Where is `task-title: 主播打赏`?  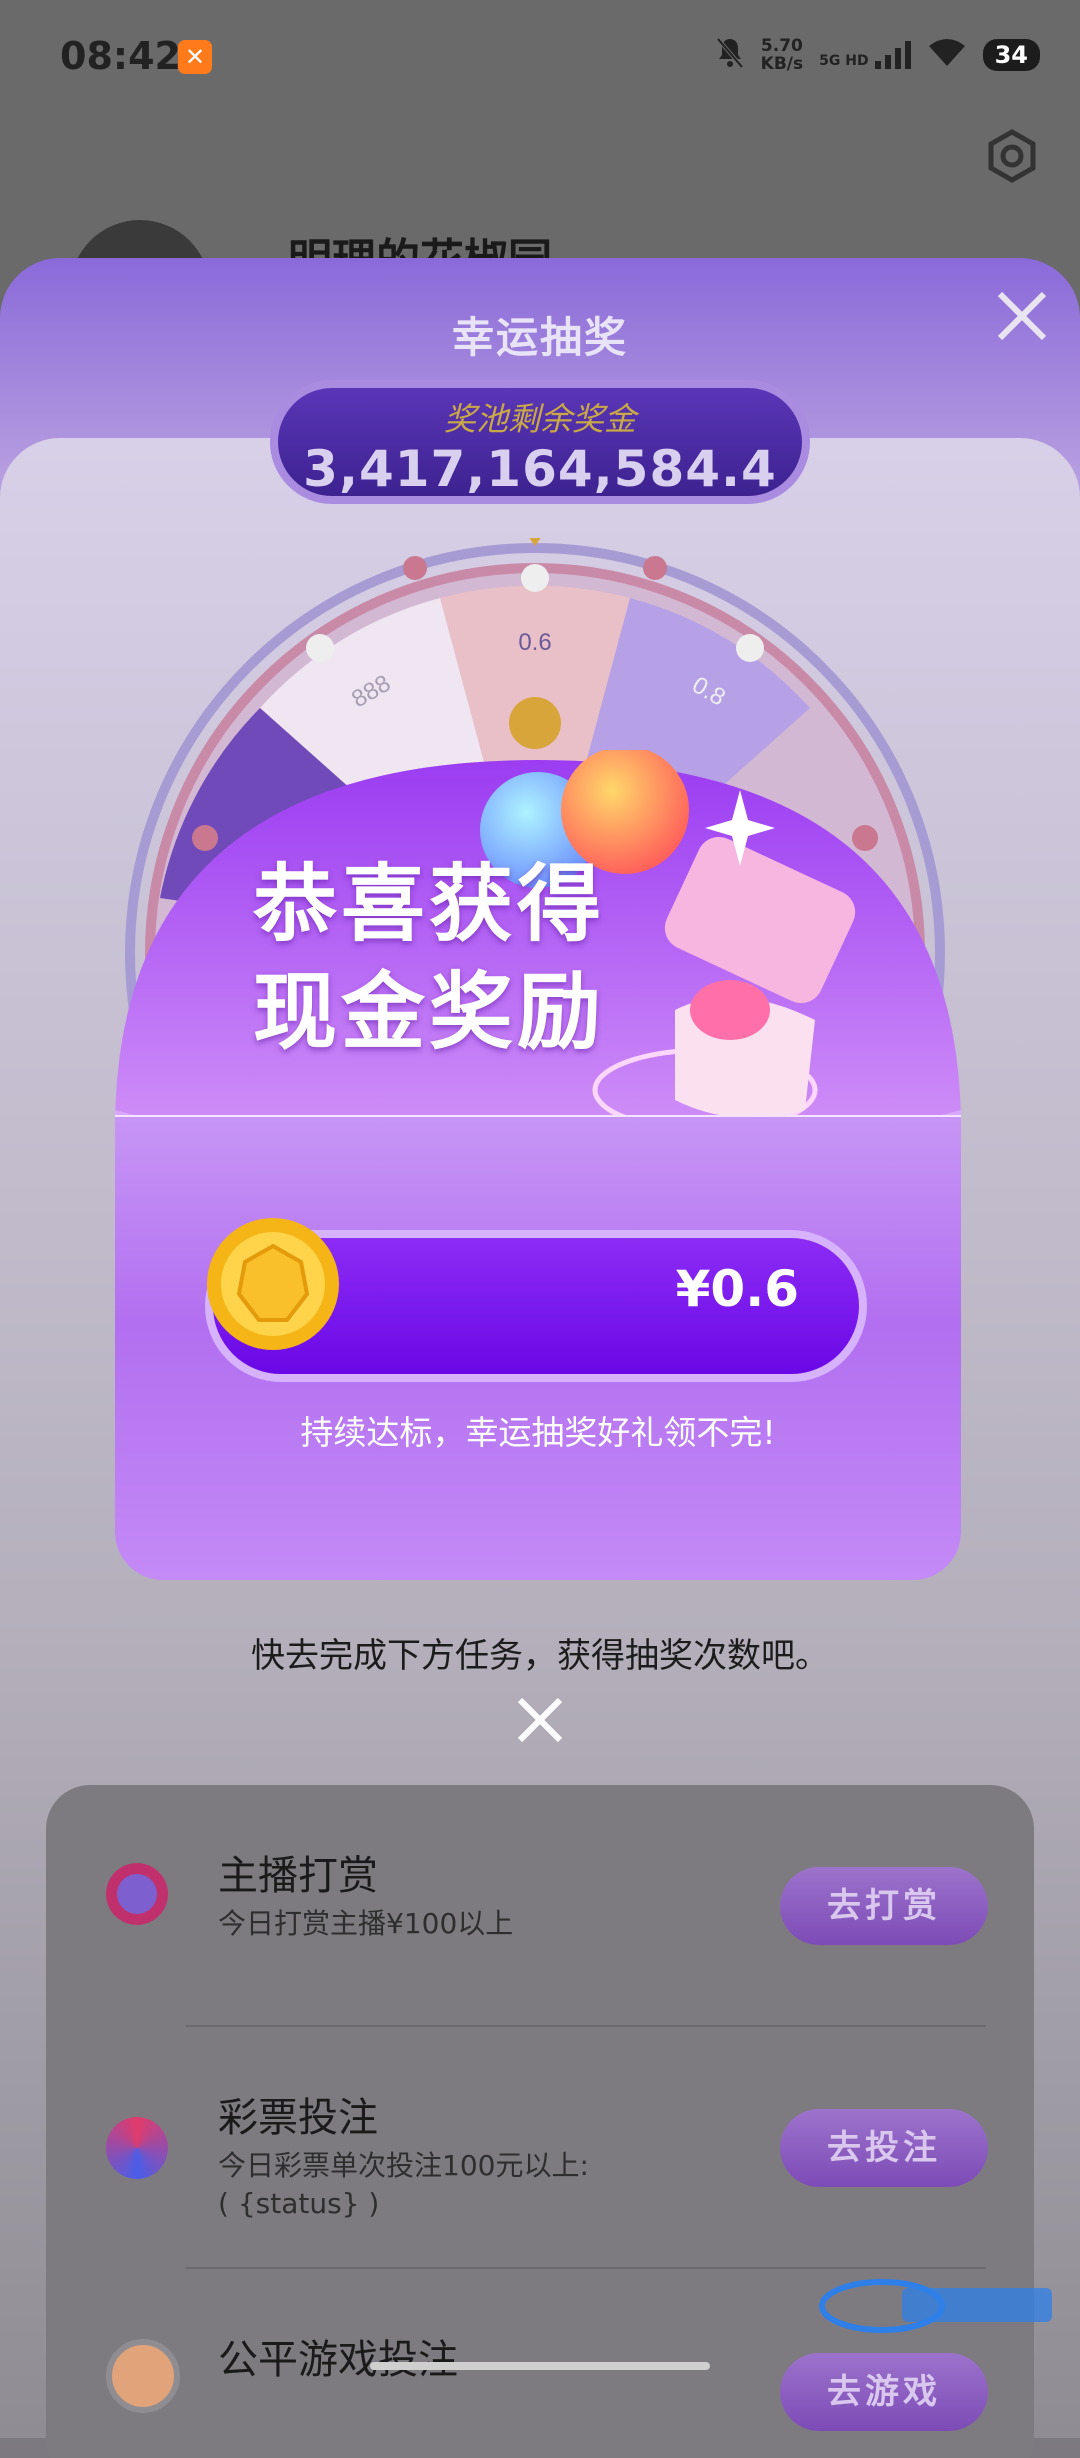
task-title: 主播打赏 is located at coordinates (298, 1876).